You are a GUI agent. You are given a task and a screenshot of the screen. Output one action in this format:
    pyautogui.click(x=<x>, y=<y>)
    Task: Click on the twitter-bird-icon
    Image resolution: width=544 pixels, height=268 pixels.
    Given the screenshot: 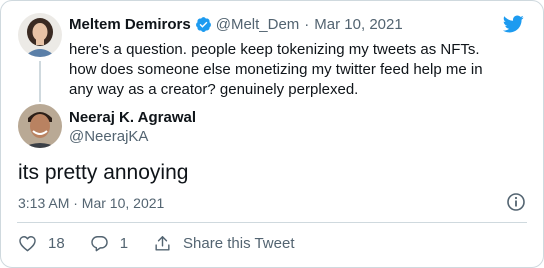 What is the action you would take?
    pyautogui.click(x=513, y=24)
    